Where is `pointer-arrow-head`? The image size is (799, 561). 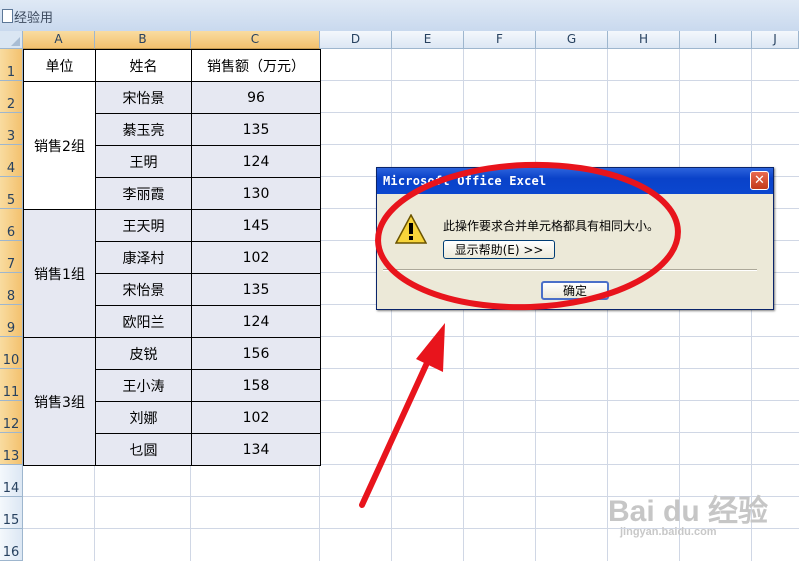 pointer-arrow-head is located at coordinates (430, 347).